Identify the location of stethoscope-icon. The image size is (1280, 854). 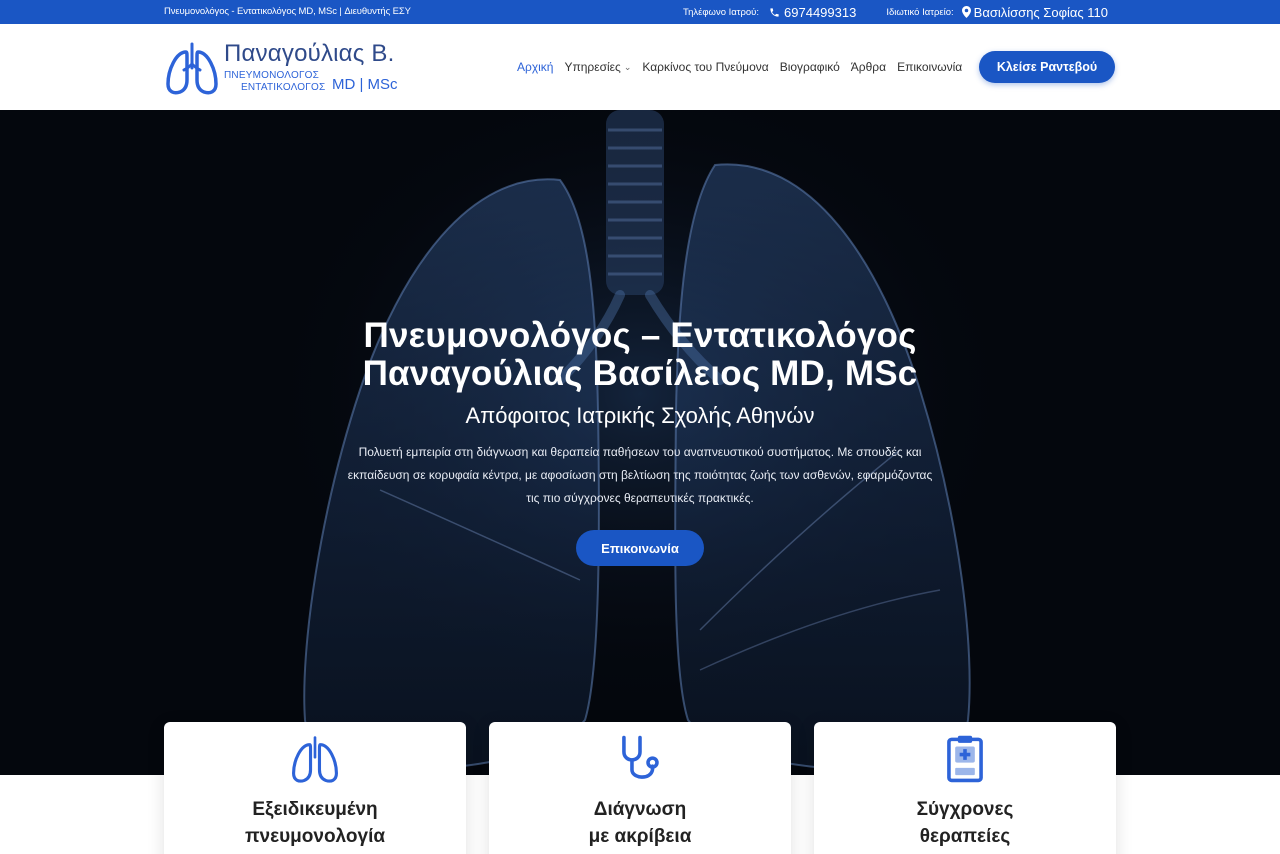
(640, 757).